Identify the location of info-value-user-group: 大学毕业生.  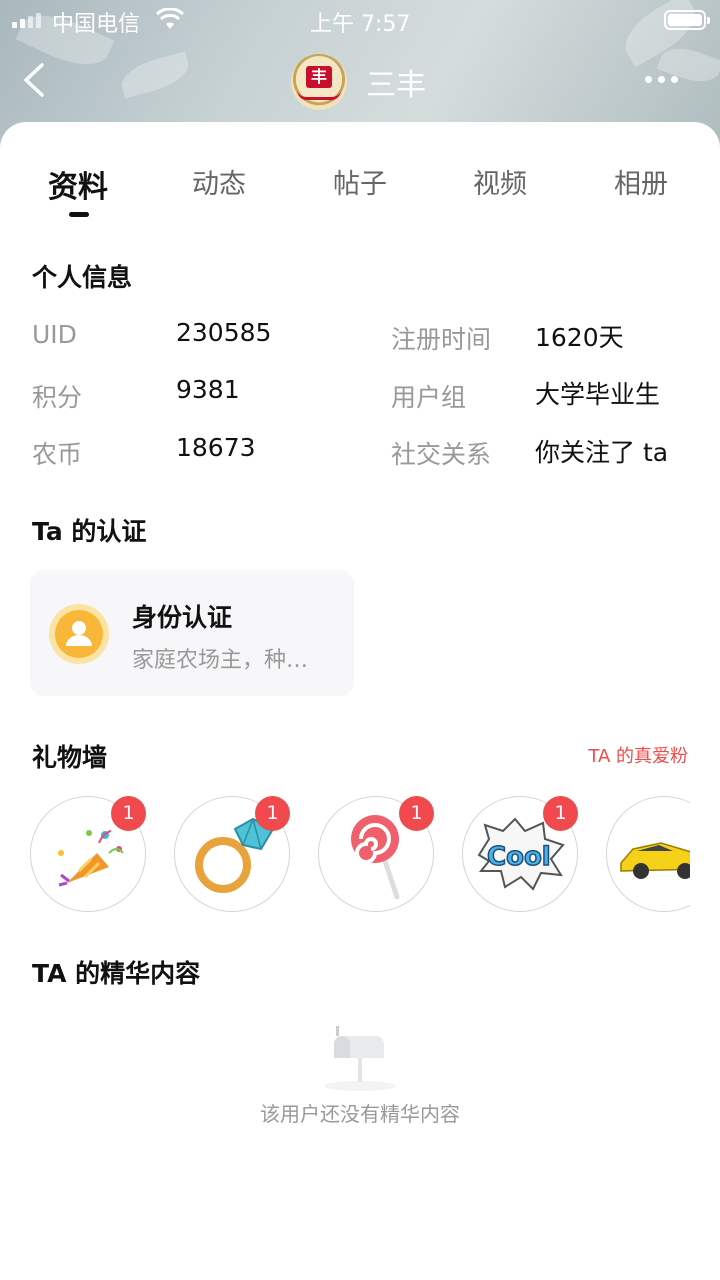
(598, 394).